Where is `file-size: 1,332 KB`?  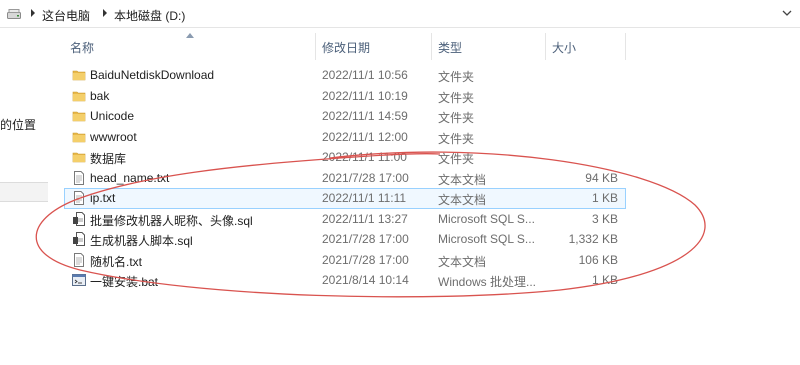 file-size: 1,332 KB is located at coordinates (593, 239).